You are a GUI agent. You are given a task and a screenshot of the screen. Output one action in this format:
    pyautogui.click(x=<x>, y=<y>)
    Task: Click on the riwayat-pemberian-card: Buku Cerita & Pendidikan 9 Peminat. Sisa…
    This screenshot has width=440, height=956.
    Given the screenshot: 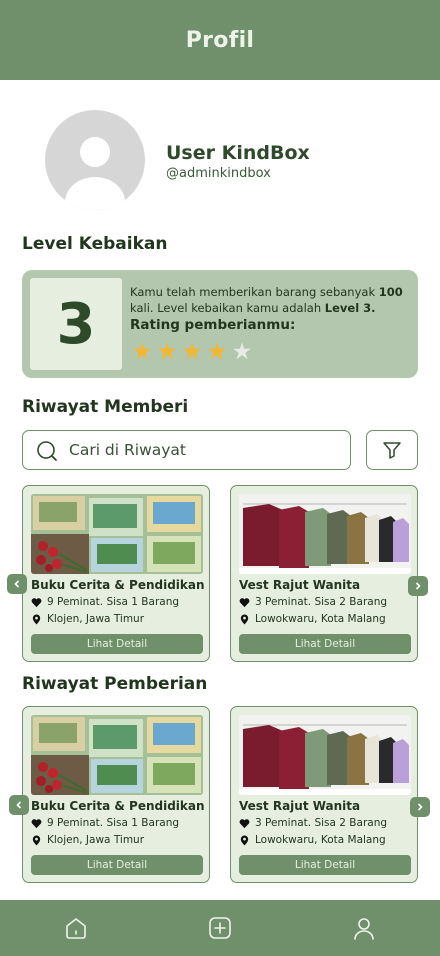 What is the action you would take?
    pyautogui.click(x=116, y=794)
    